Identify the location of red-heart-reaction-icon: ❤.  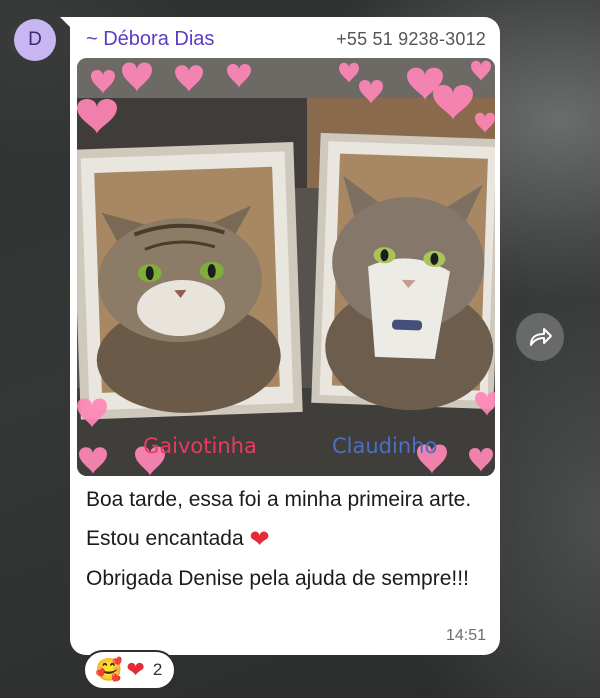
(135, 669).